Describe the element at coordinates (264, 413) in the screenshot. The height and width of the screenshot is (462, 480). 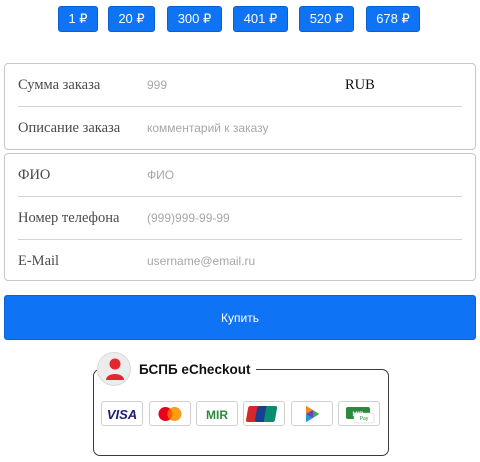
I see `unionpay-icon` at that location.